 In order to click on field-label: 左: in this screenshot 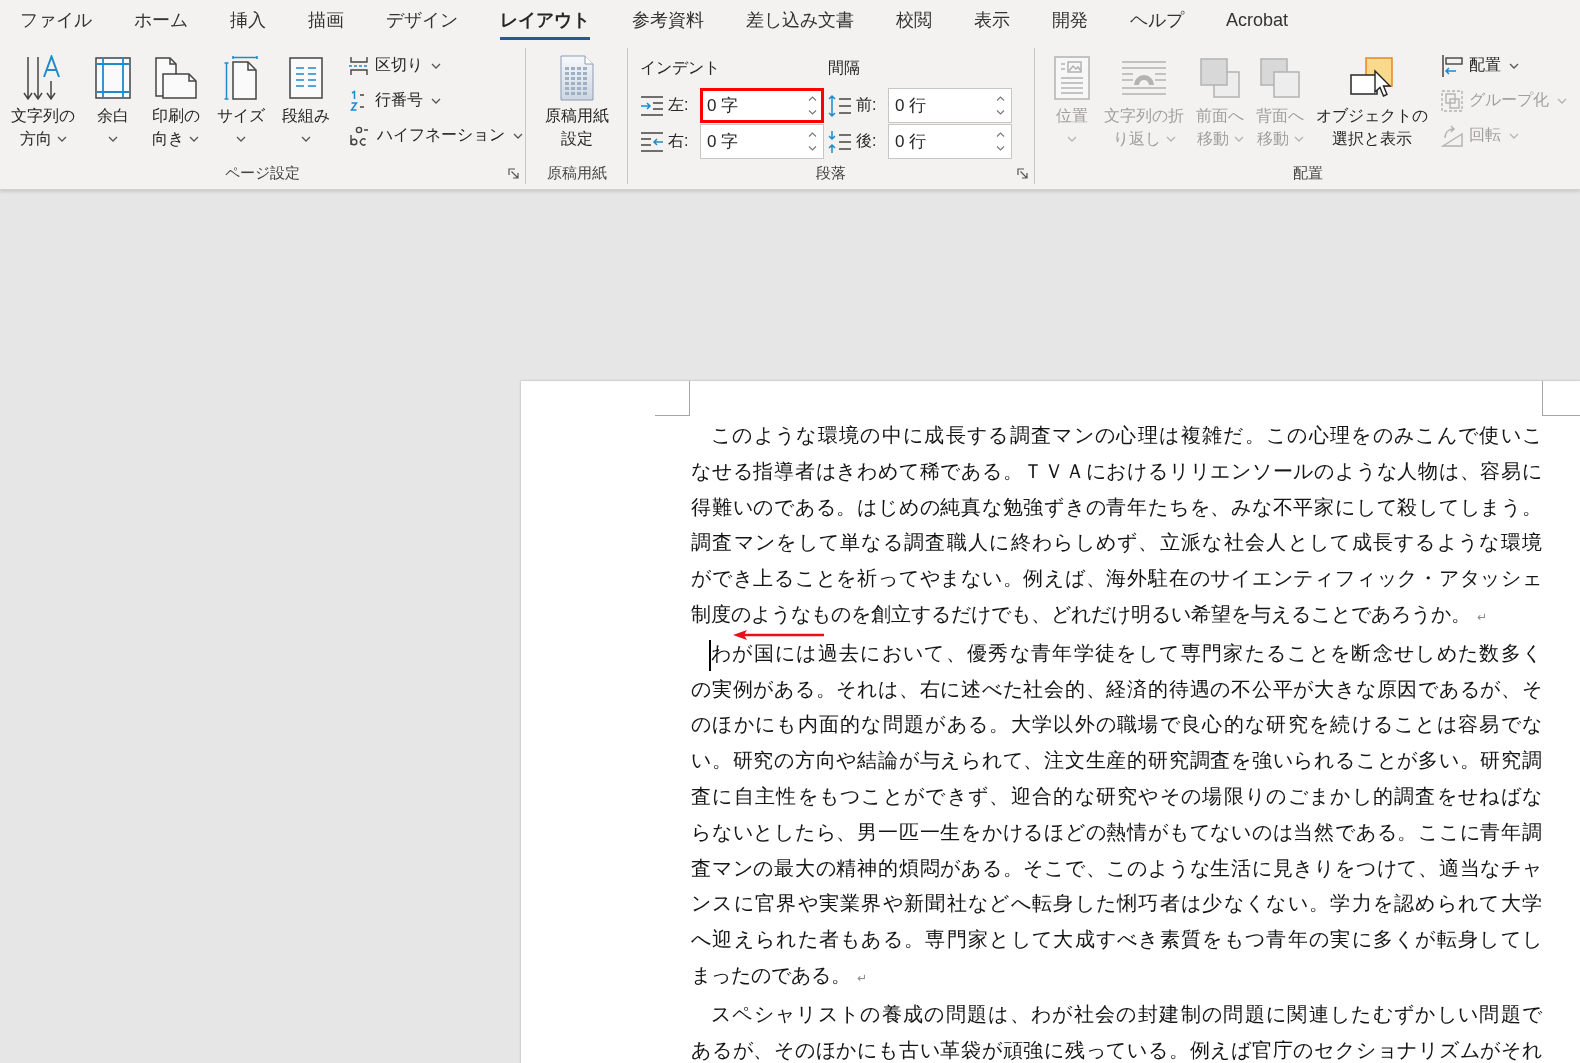, I will do `click(679, 105)`.